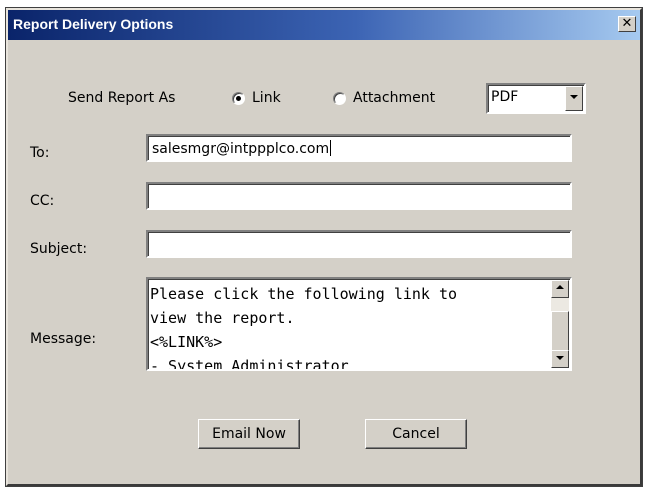 The width and height of the screenshot is (653, 495). What do you see at coordinates (304, 294) in the screenshot?
I see `message-line: Please click the following link to` at bounding box center [304, 294].